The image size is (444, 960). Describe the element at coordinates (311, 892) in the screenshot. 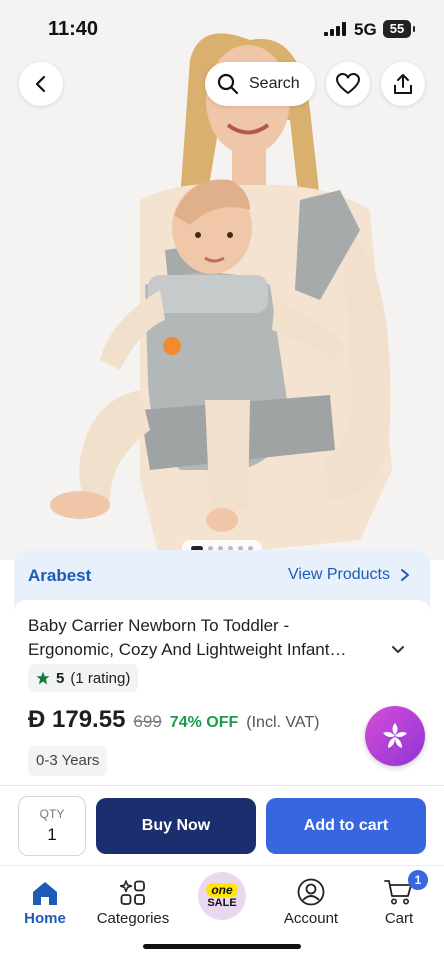

I see `account-icon` at that location.